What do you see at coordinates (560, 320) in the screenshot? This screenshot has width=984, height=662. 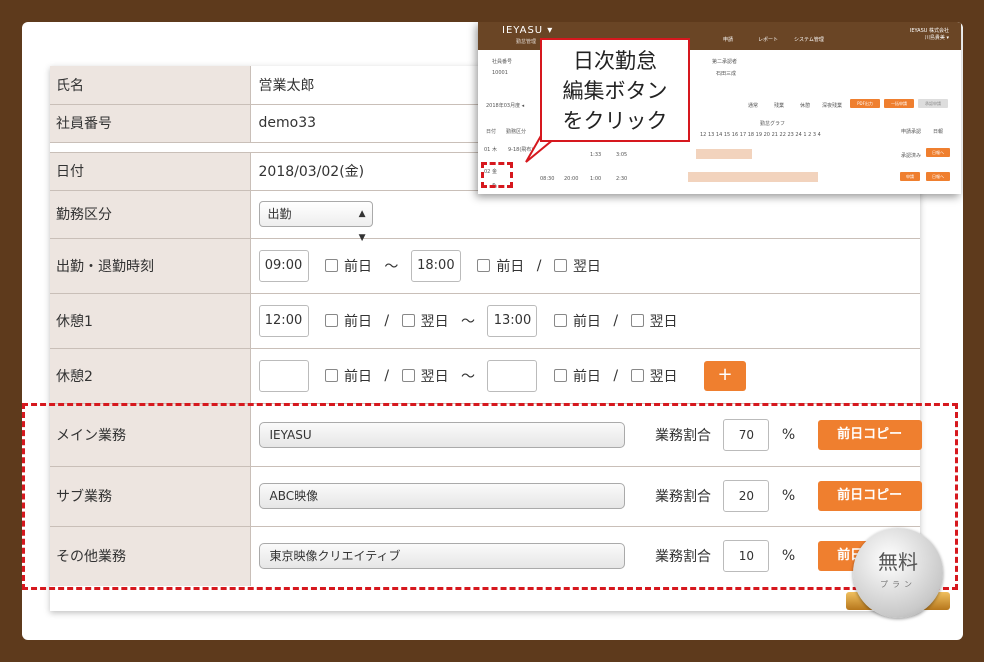 I see `break1-end-prev-checkbox` at bounding box center [560, 320].